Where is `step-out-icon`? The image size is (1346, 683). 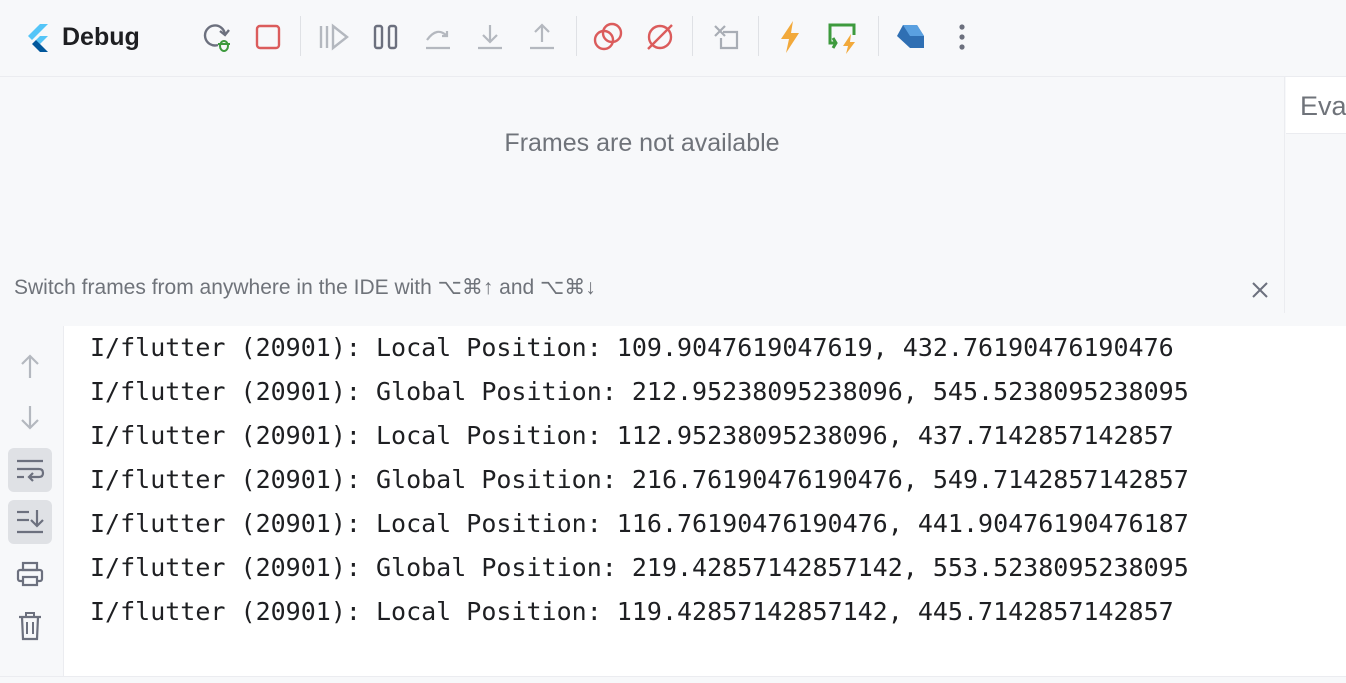
step-out-icon is located at coordinates (542, 37).